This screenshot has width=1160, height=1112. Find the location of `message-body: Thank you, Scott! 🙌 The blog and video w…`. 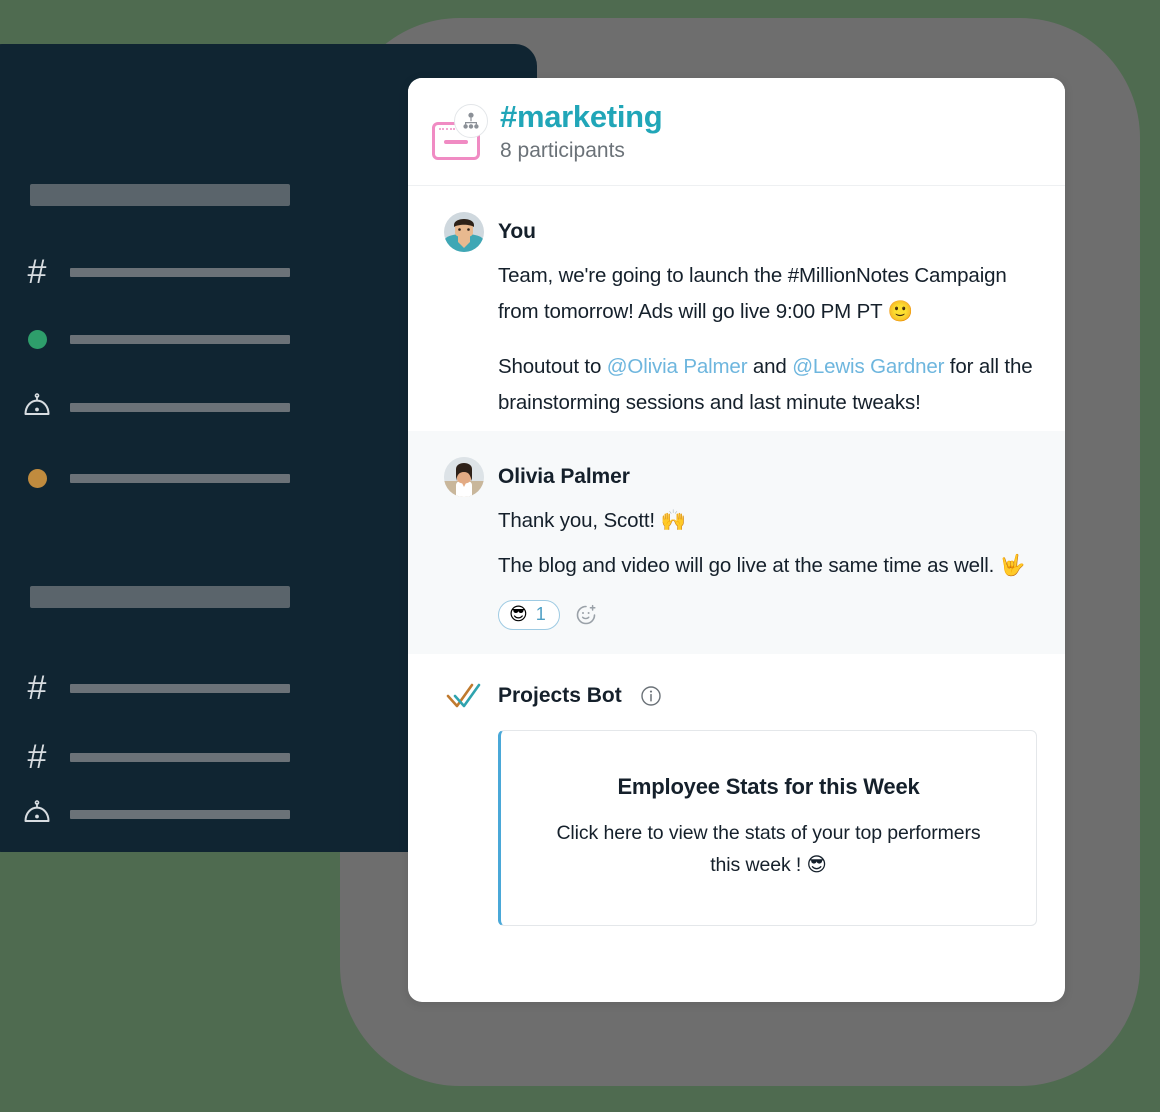

message-body: Thank you, Scott! 🙌 The blog and video w… is located at coordinates (767, 543).